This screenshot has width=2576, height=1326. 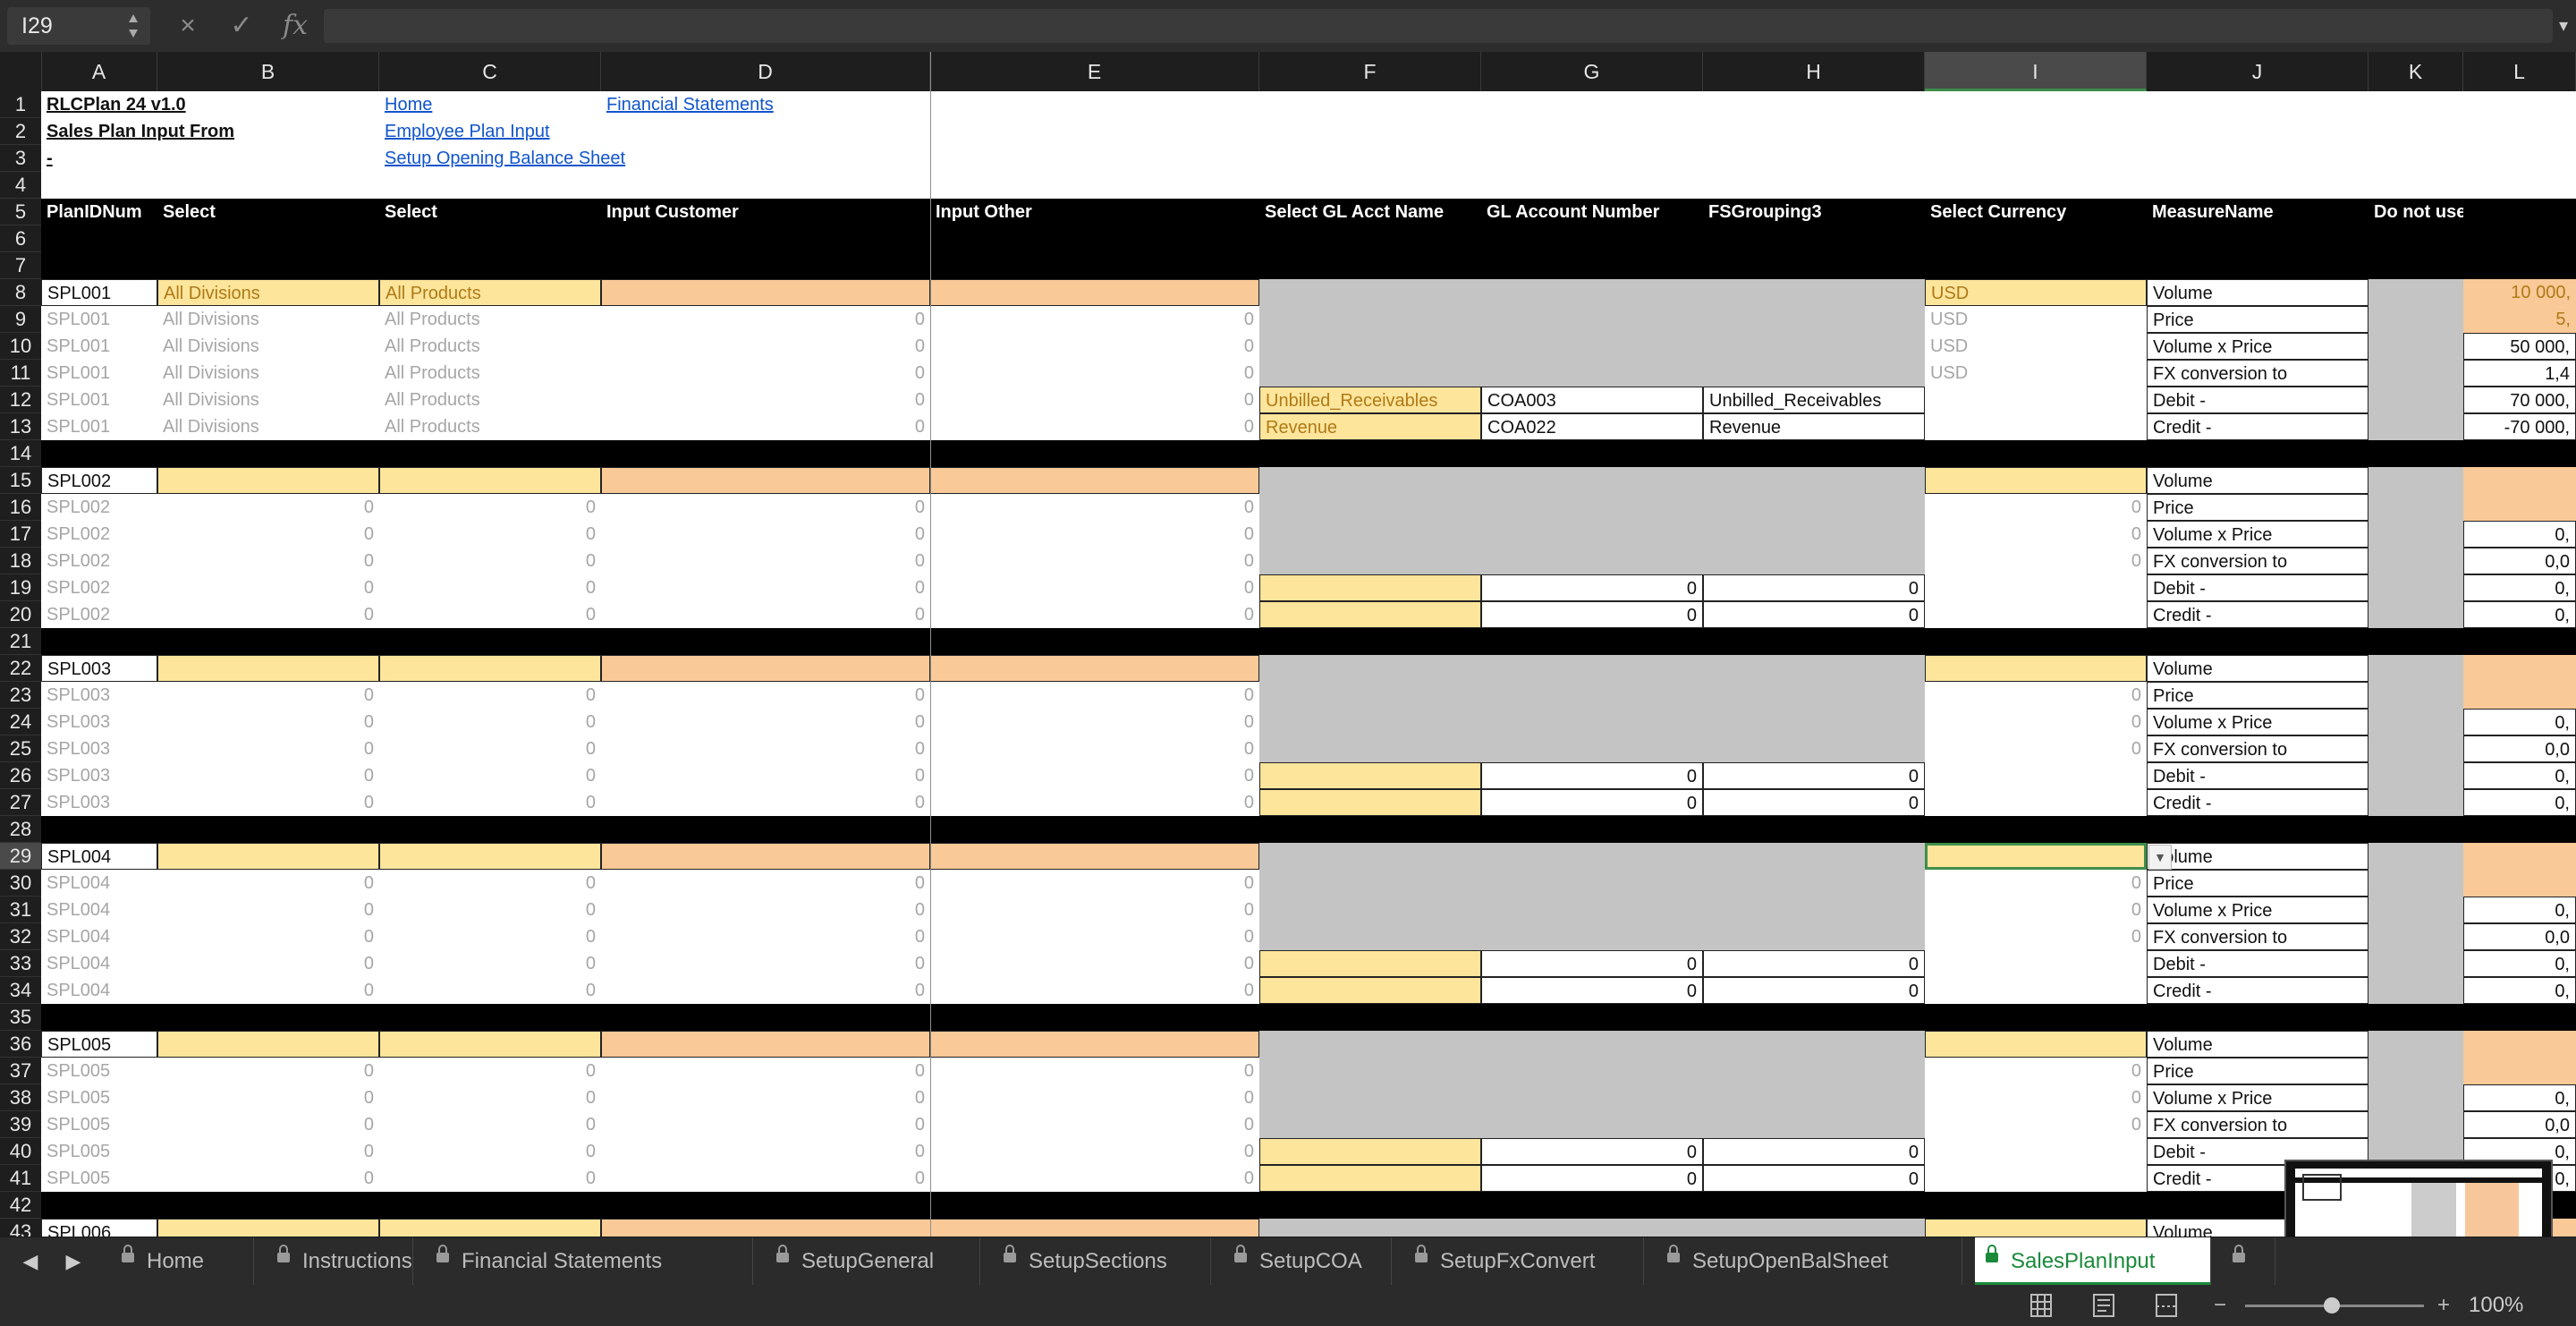 What do you see at coordinates (20, 346) in the screenshot?
I see `row-header: 10` at bounding box center [20, 346].